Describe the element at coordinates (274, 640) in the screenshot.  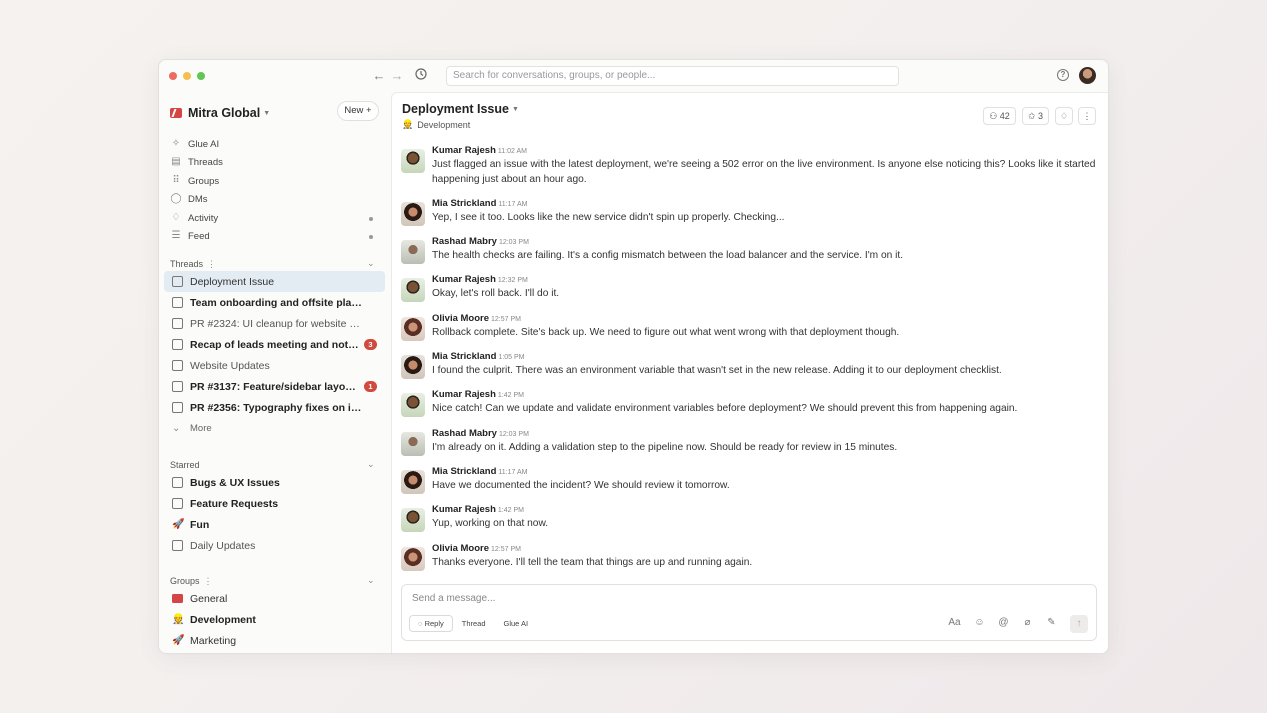
I see `group-item-marketing: 🚀 Marketing` at that location.